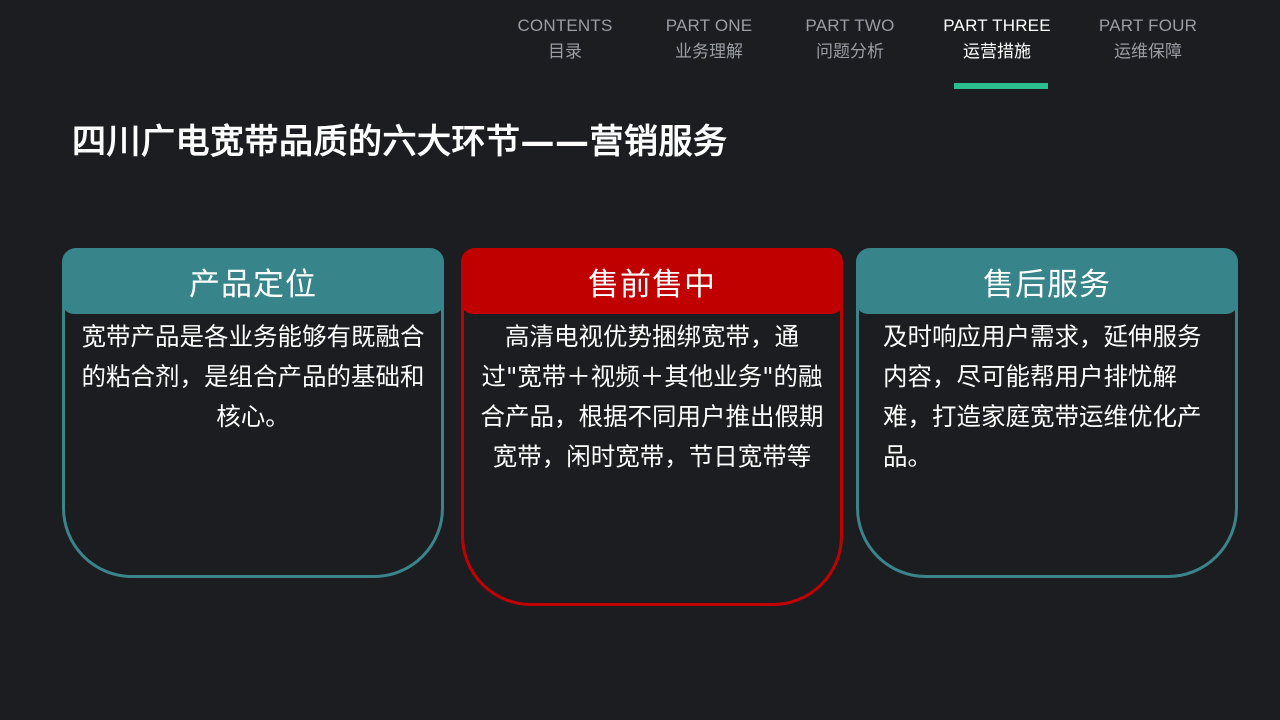  Describe the element at coordinates (1148, 25) in the screenshot. I see `nav-item-english-label: PART FOUR` at that location.